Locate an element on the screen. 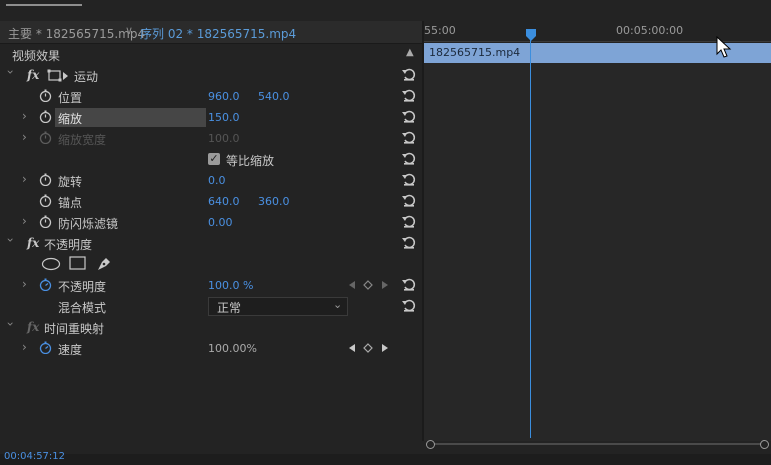  opacity-effect-row: › fx 不透明度 is located at coordinates (211, 243).